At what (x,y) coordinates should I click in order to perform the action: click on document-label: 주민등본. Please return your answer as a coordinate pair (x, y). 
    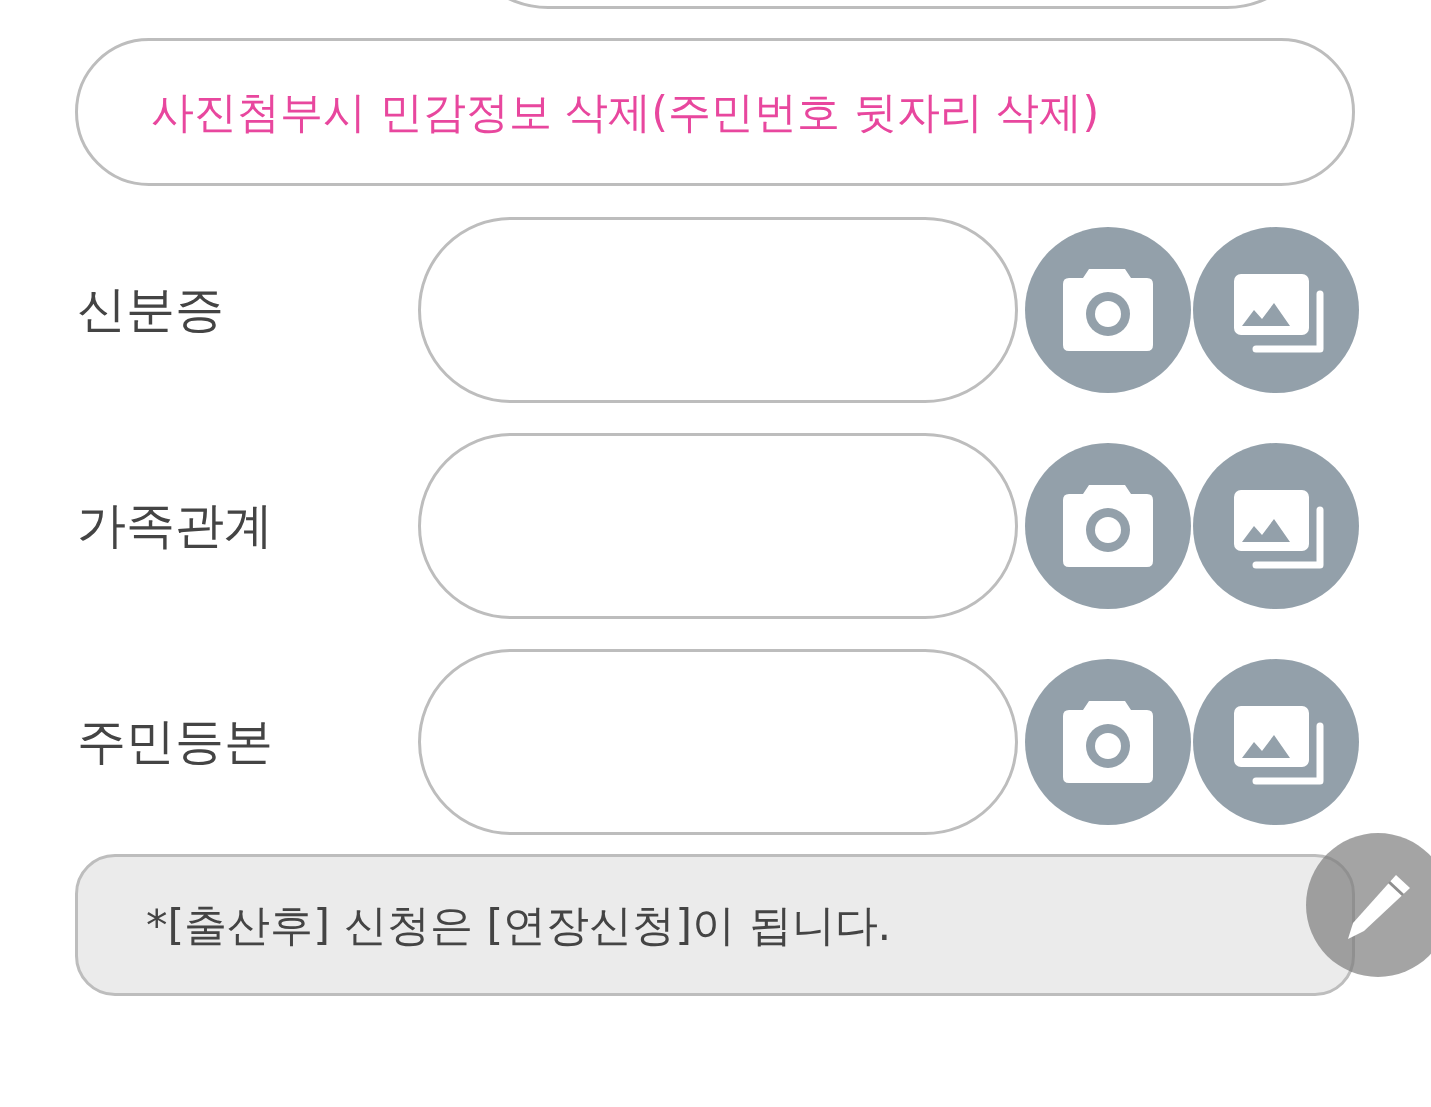
    Looking at the image, I should click on (175, 742).